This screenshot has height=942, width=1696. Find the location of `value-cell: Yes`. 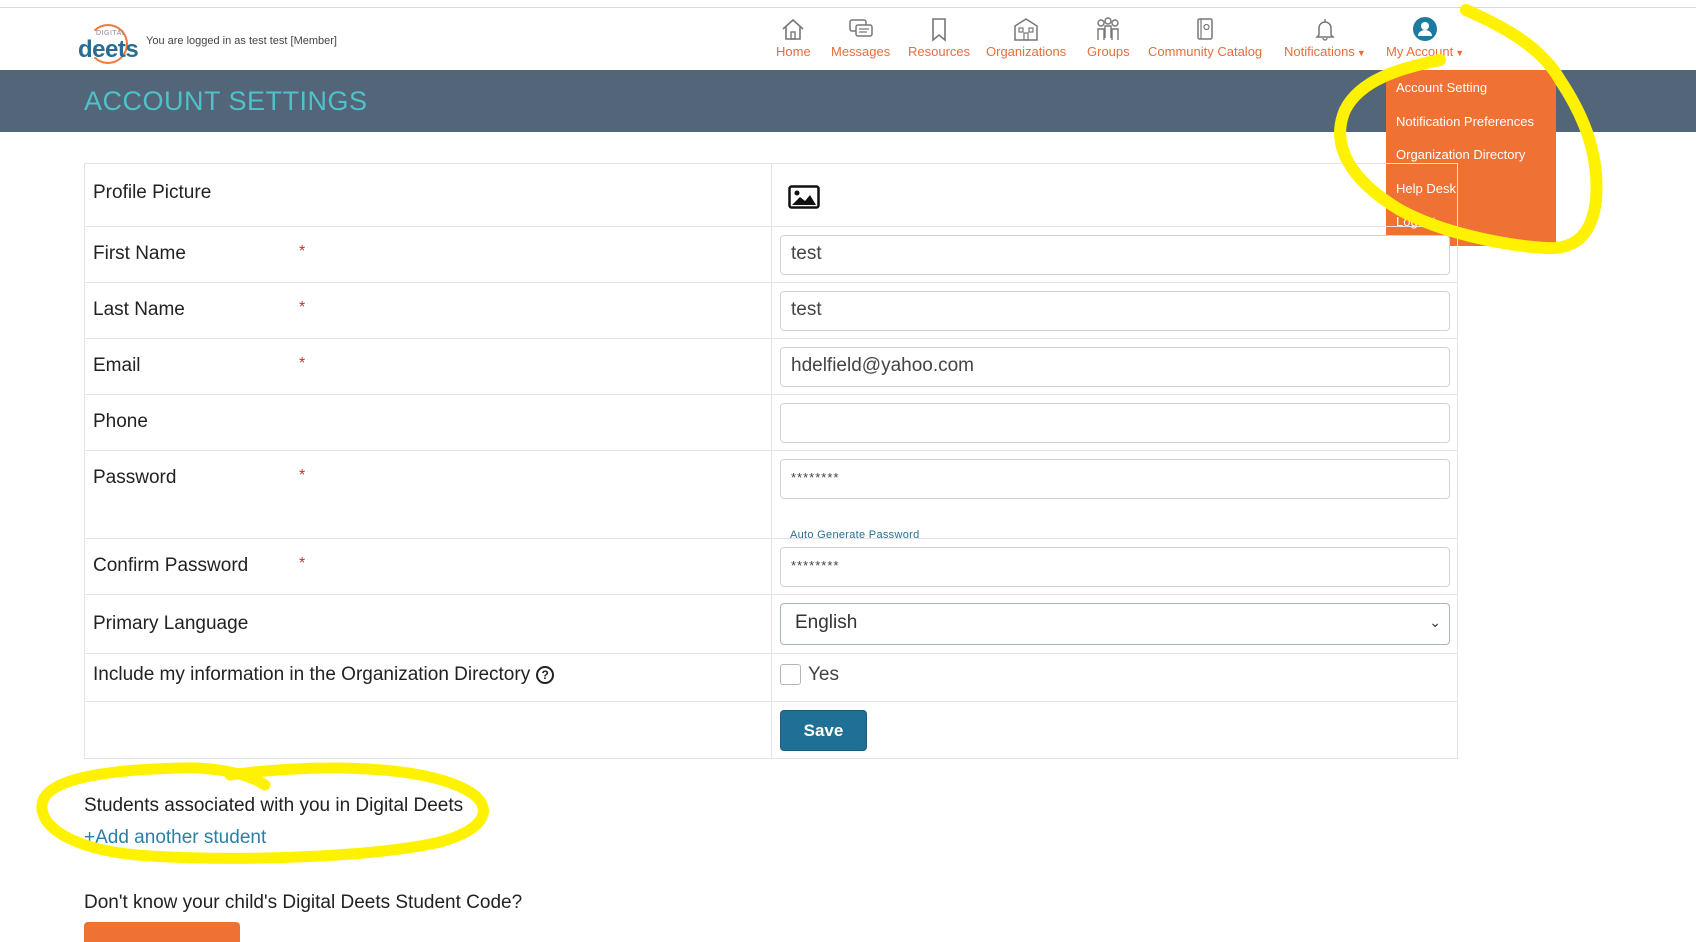

value-cell: Yes is located at coordinates (1114, 677).